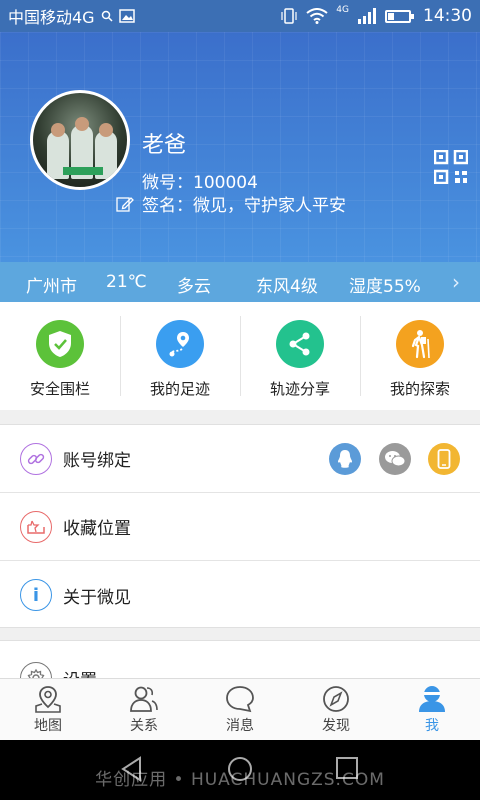 The width and height of the screenshot is (480, 800). Describe the element at coordinates (367, 16) in the screenshot. I see `signal-icon` at that location.